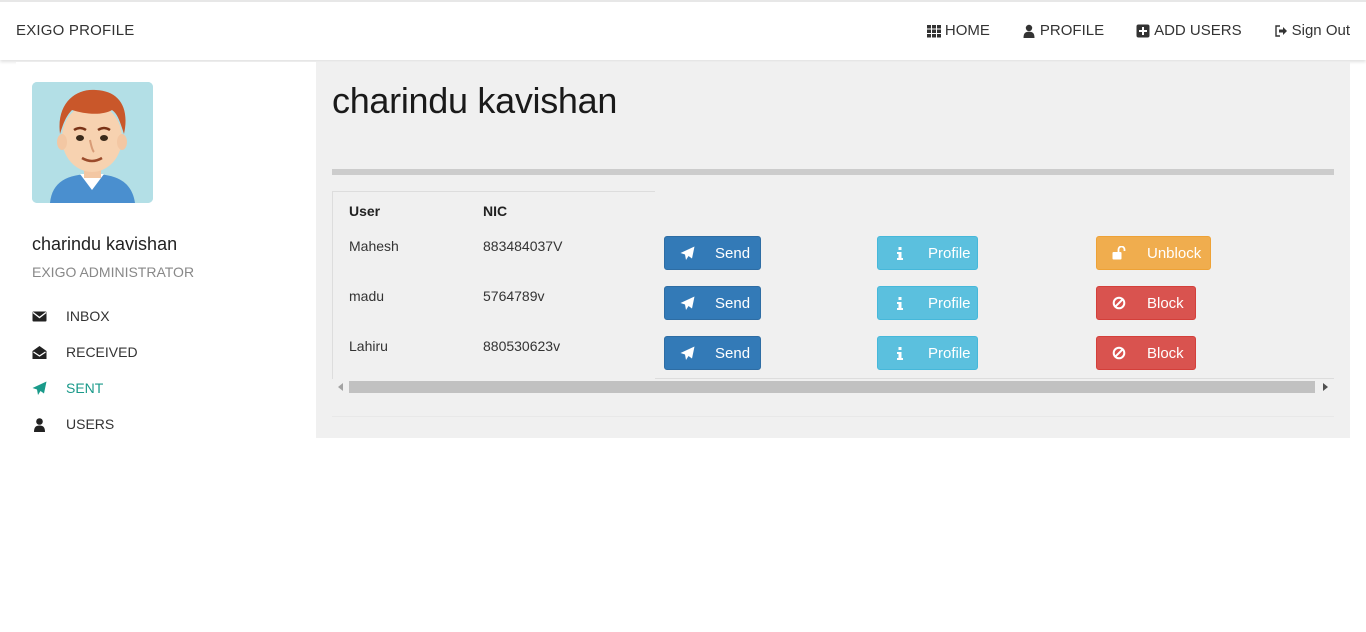 The image size is (1366, 632). I want to click on sidebar-item-label: INBOX, so click(88, 316).